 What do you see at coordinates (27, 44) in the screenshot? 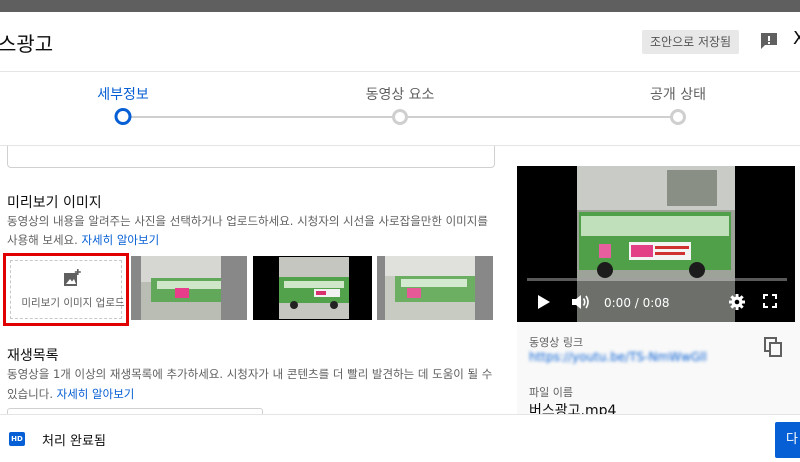
I see `dialog-title: 스광고` at bounding box center [27, 44].